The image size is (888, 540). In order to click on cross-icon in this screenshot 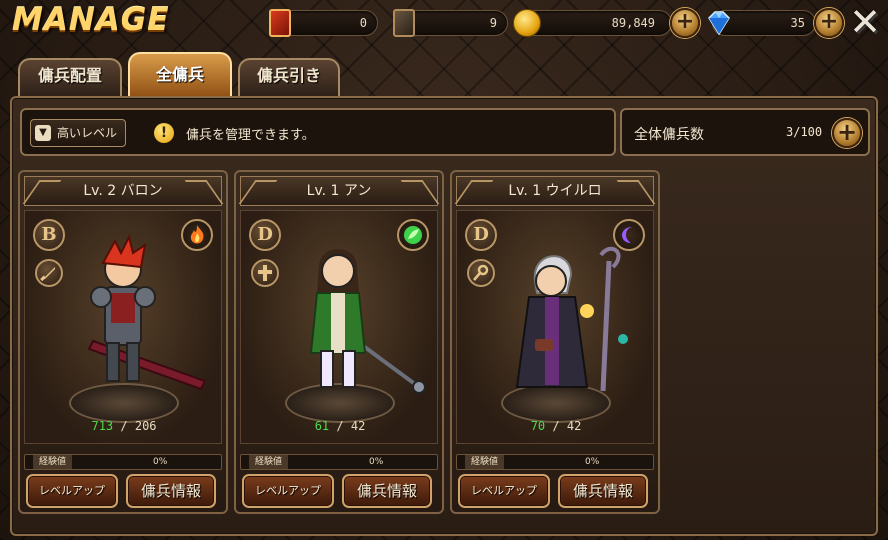, I will do `click(265, 273)`.